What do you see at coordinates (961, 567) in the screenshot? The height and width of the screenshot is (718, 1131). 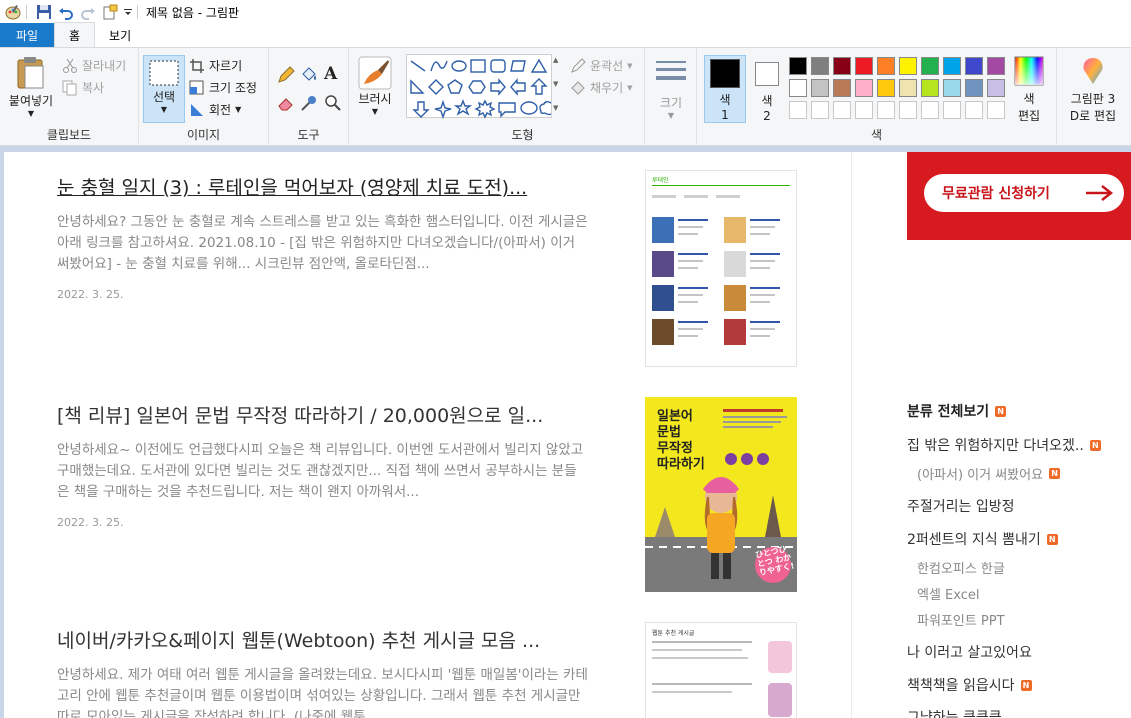 I see `subcategory-item: 한컴오피스 한글` at bounding box center [961, 567].